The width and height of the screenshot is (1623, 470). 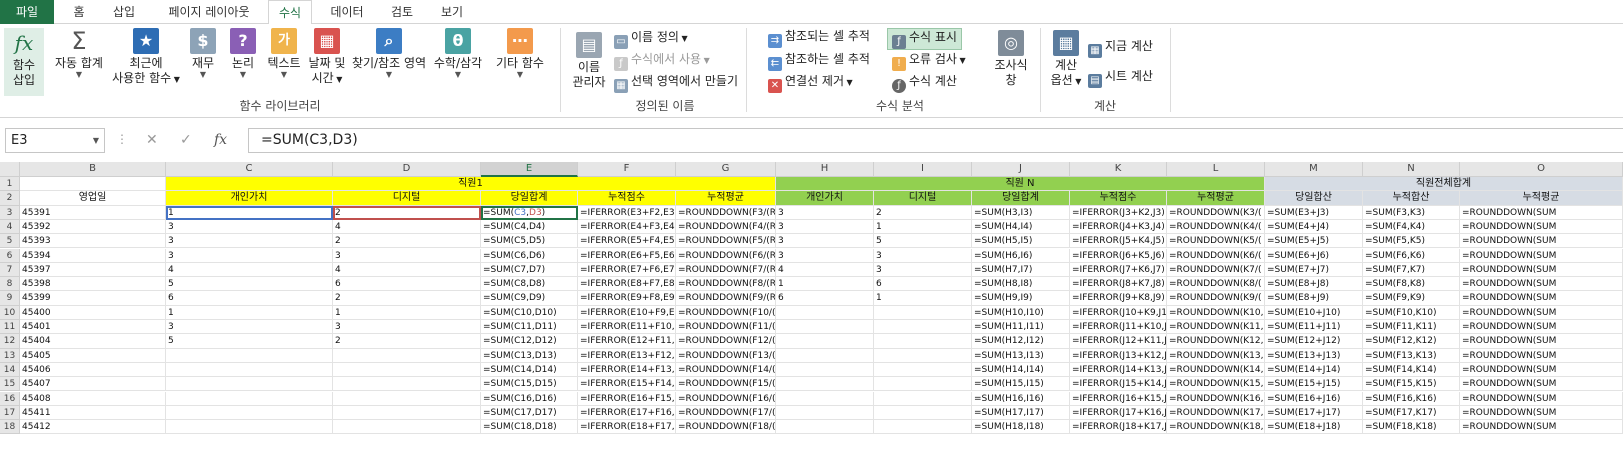 What do you see at coordinates (10, 384) in the screenshot?
I see `row-header: 15` at bounding box center [10, 384].